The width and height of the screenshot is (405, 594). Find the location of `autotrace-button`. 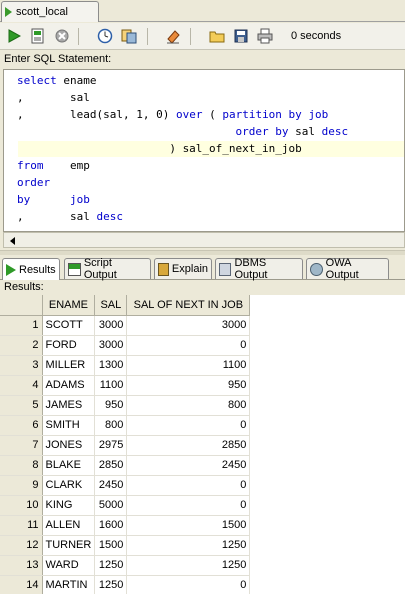

autotrace-button is located at coordinates (105, 36).